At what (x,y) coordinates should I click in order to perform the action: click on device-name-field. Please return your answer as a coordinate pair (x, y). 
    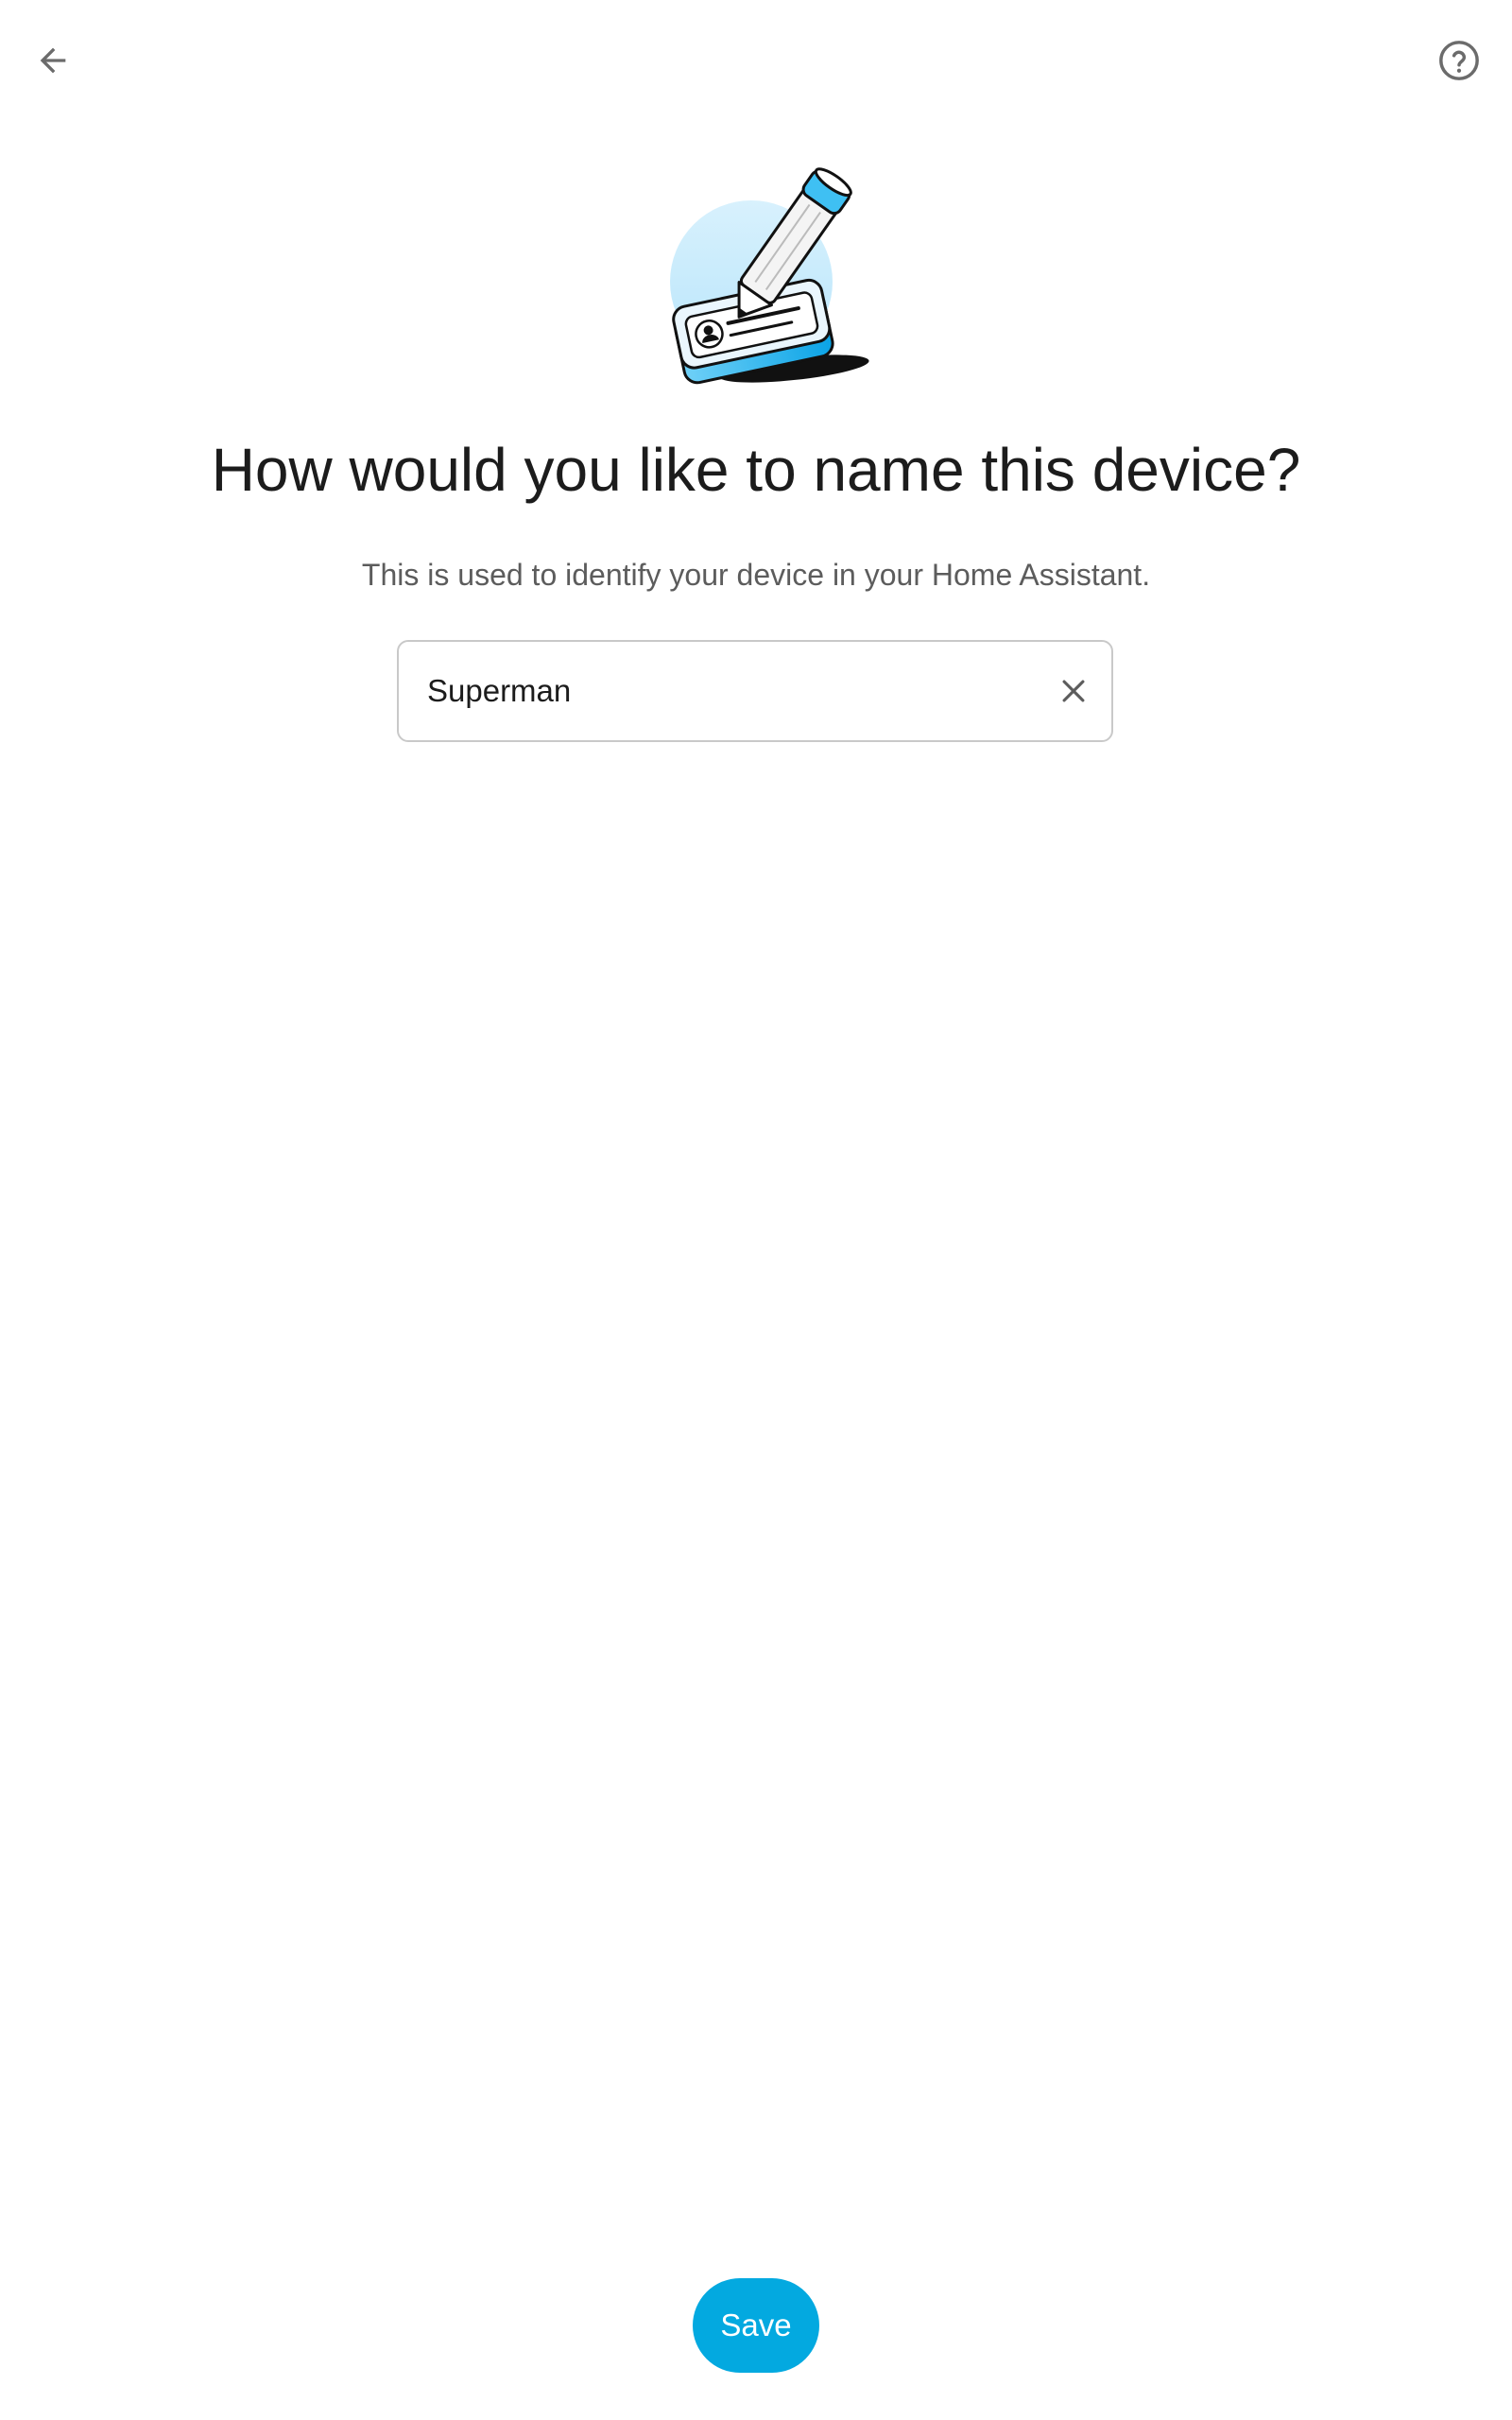
    Looking at the image, I should click on (755, 691).